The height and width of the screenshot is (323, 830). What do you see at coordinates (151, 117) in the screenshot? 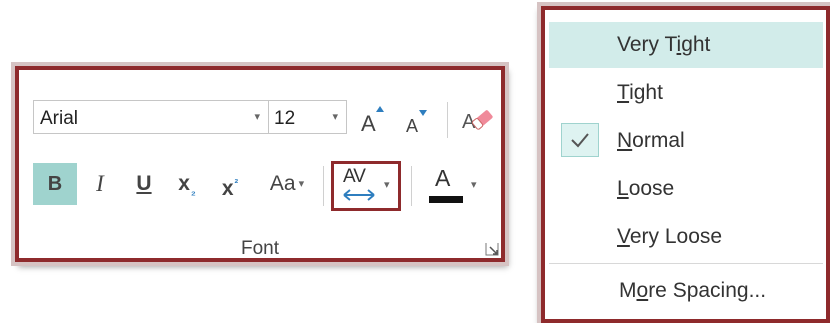
I see `font-name-combobox: Arial ▾` at bounding box center [151, 117].